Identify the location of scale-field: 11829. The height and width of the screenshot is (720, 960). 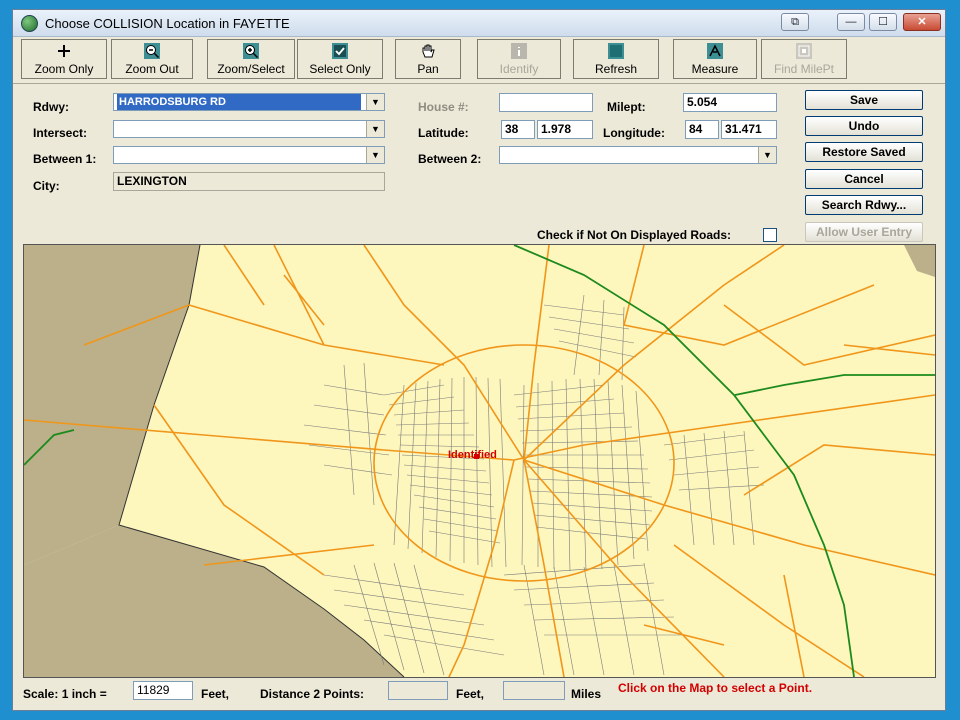
(163, 690).